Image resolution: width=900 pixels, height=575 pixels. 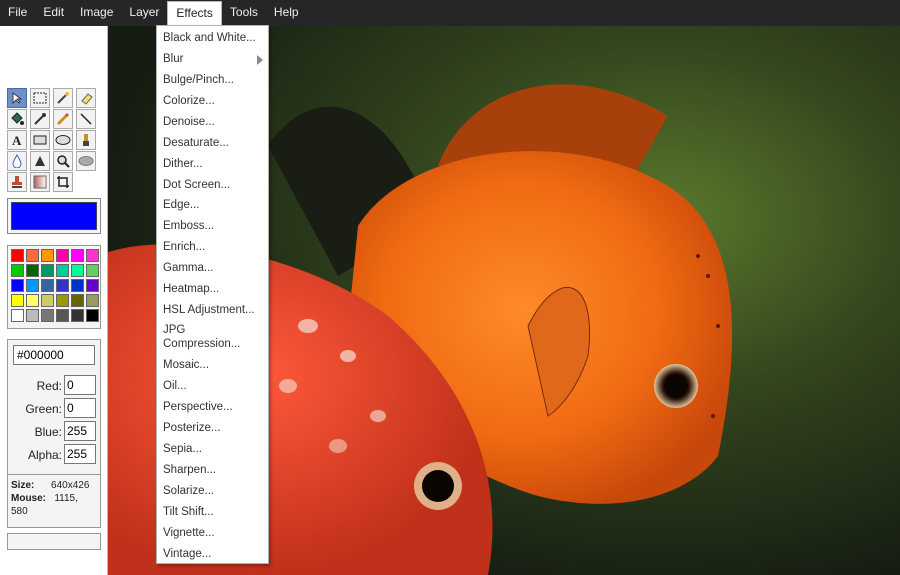 I want to click on clone-stamp-tool, so click(x=17, y=182).